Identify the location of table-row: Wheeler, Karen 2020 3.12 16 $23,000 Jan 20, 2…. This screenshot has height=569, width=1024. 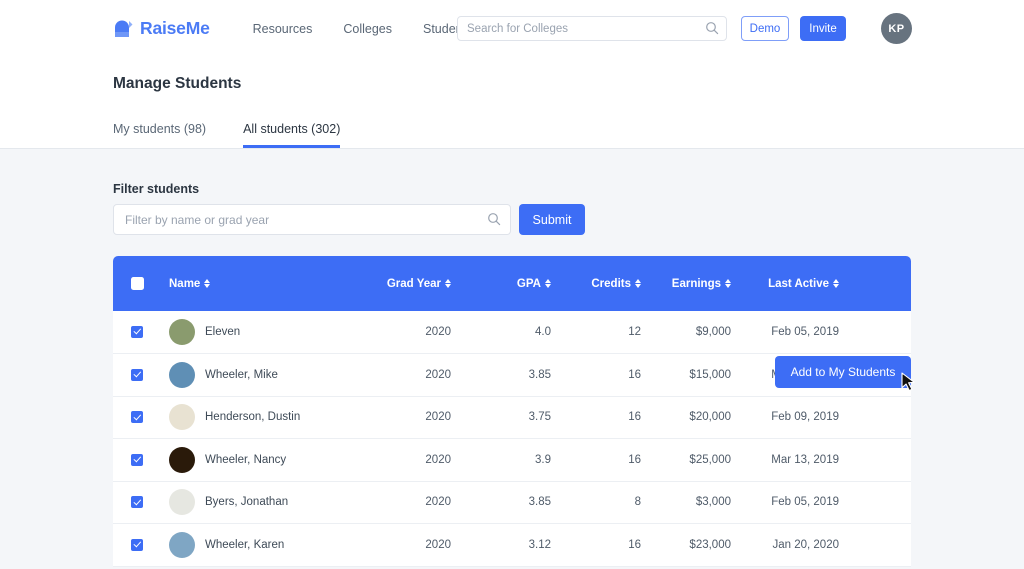
(512, 545).